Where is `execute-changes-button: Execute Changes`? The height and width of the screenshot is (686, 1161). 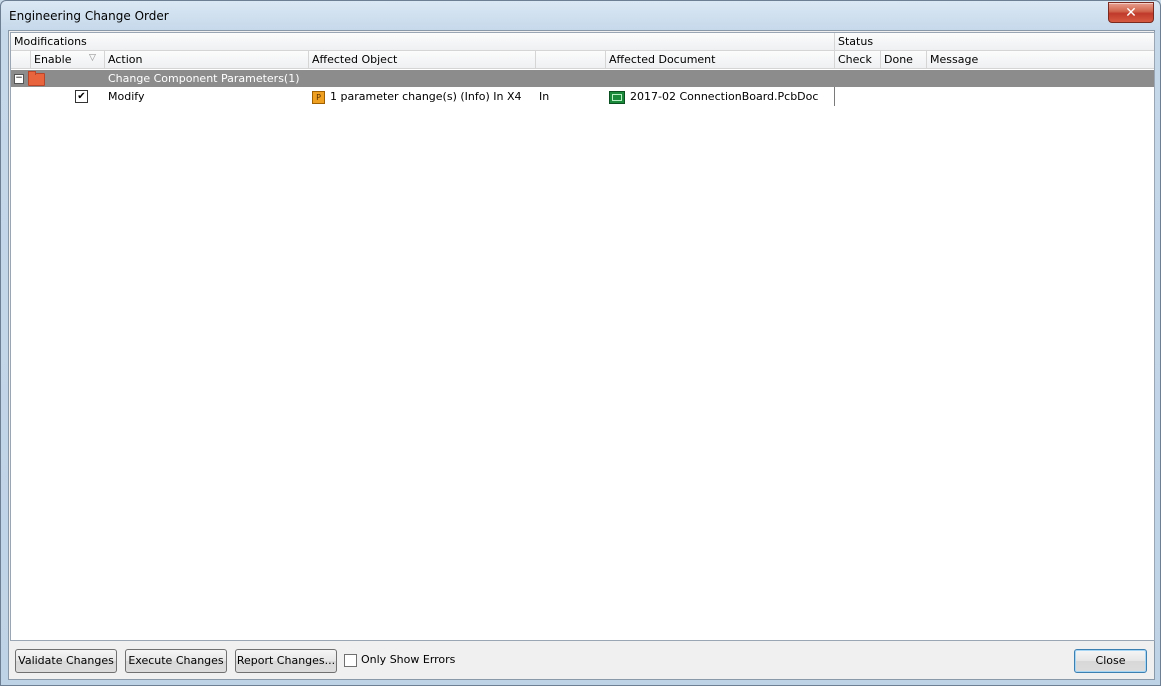
execute-changes-button: Execute Changes is located at coordinates (176, 661).